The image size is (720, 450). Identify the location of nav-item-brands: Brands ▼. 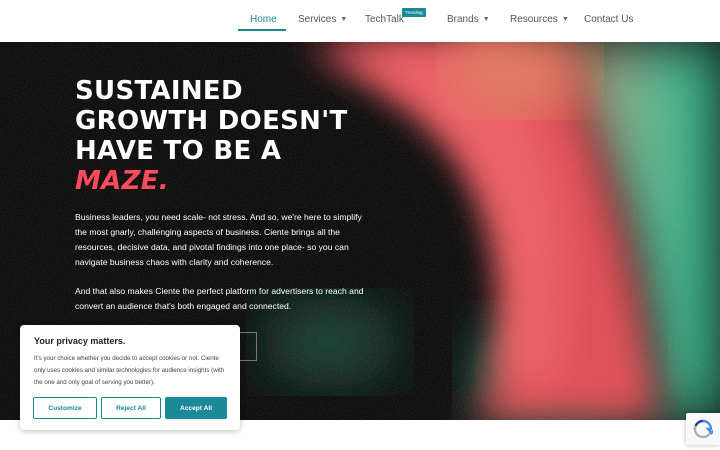
(468, 19).